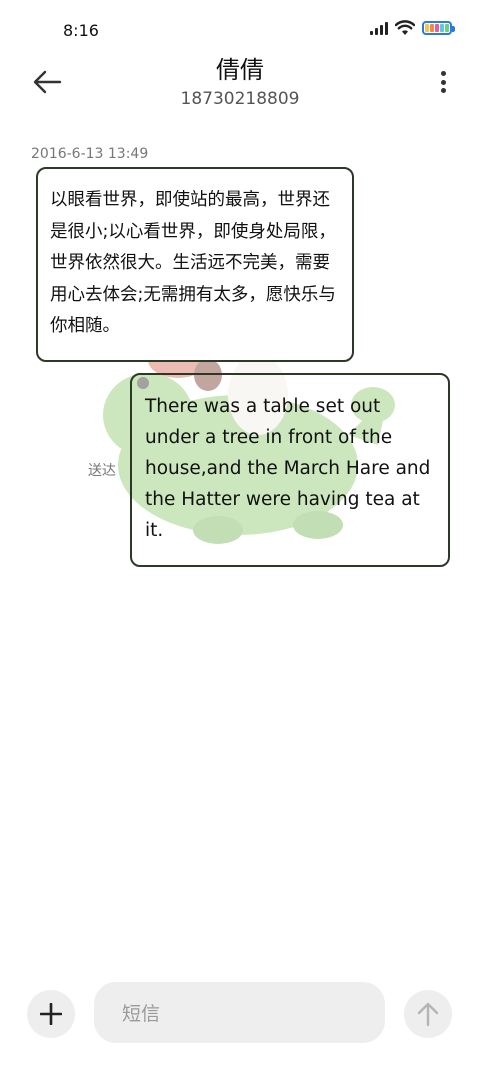 The height and width of the screenshot is (1066, 480). What do you see at coordinates (102, 471) in the screenshot?
I see `delivery-status: 送达` at bounding box center [102, 471].